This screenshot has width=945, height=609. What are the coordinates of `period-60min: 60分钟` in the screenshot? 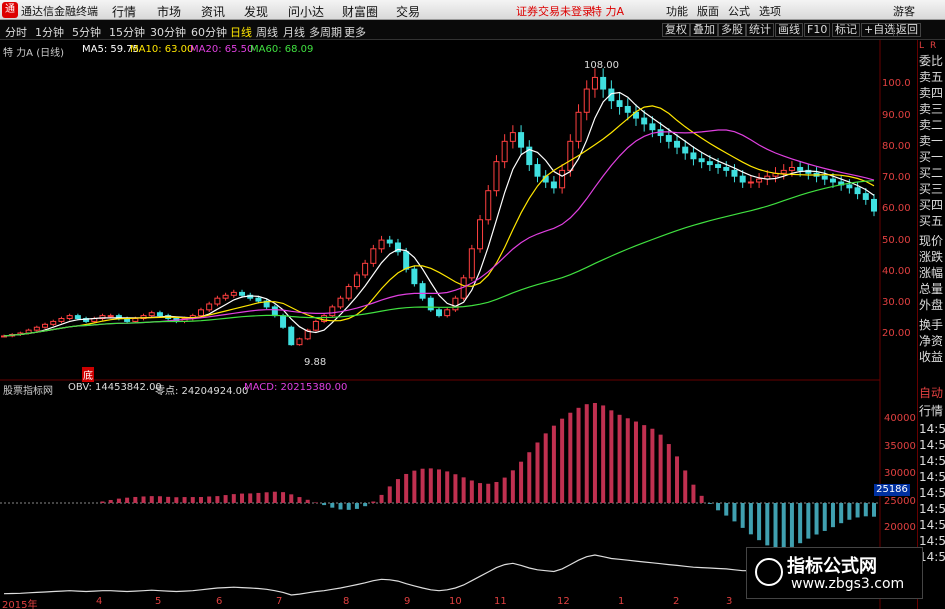 It's located at (209, 32).